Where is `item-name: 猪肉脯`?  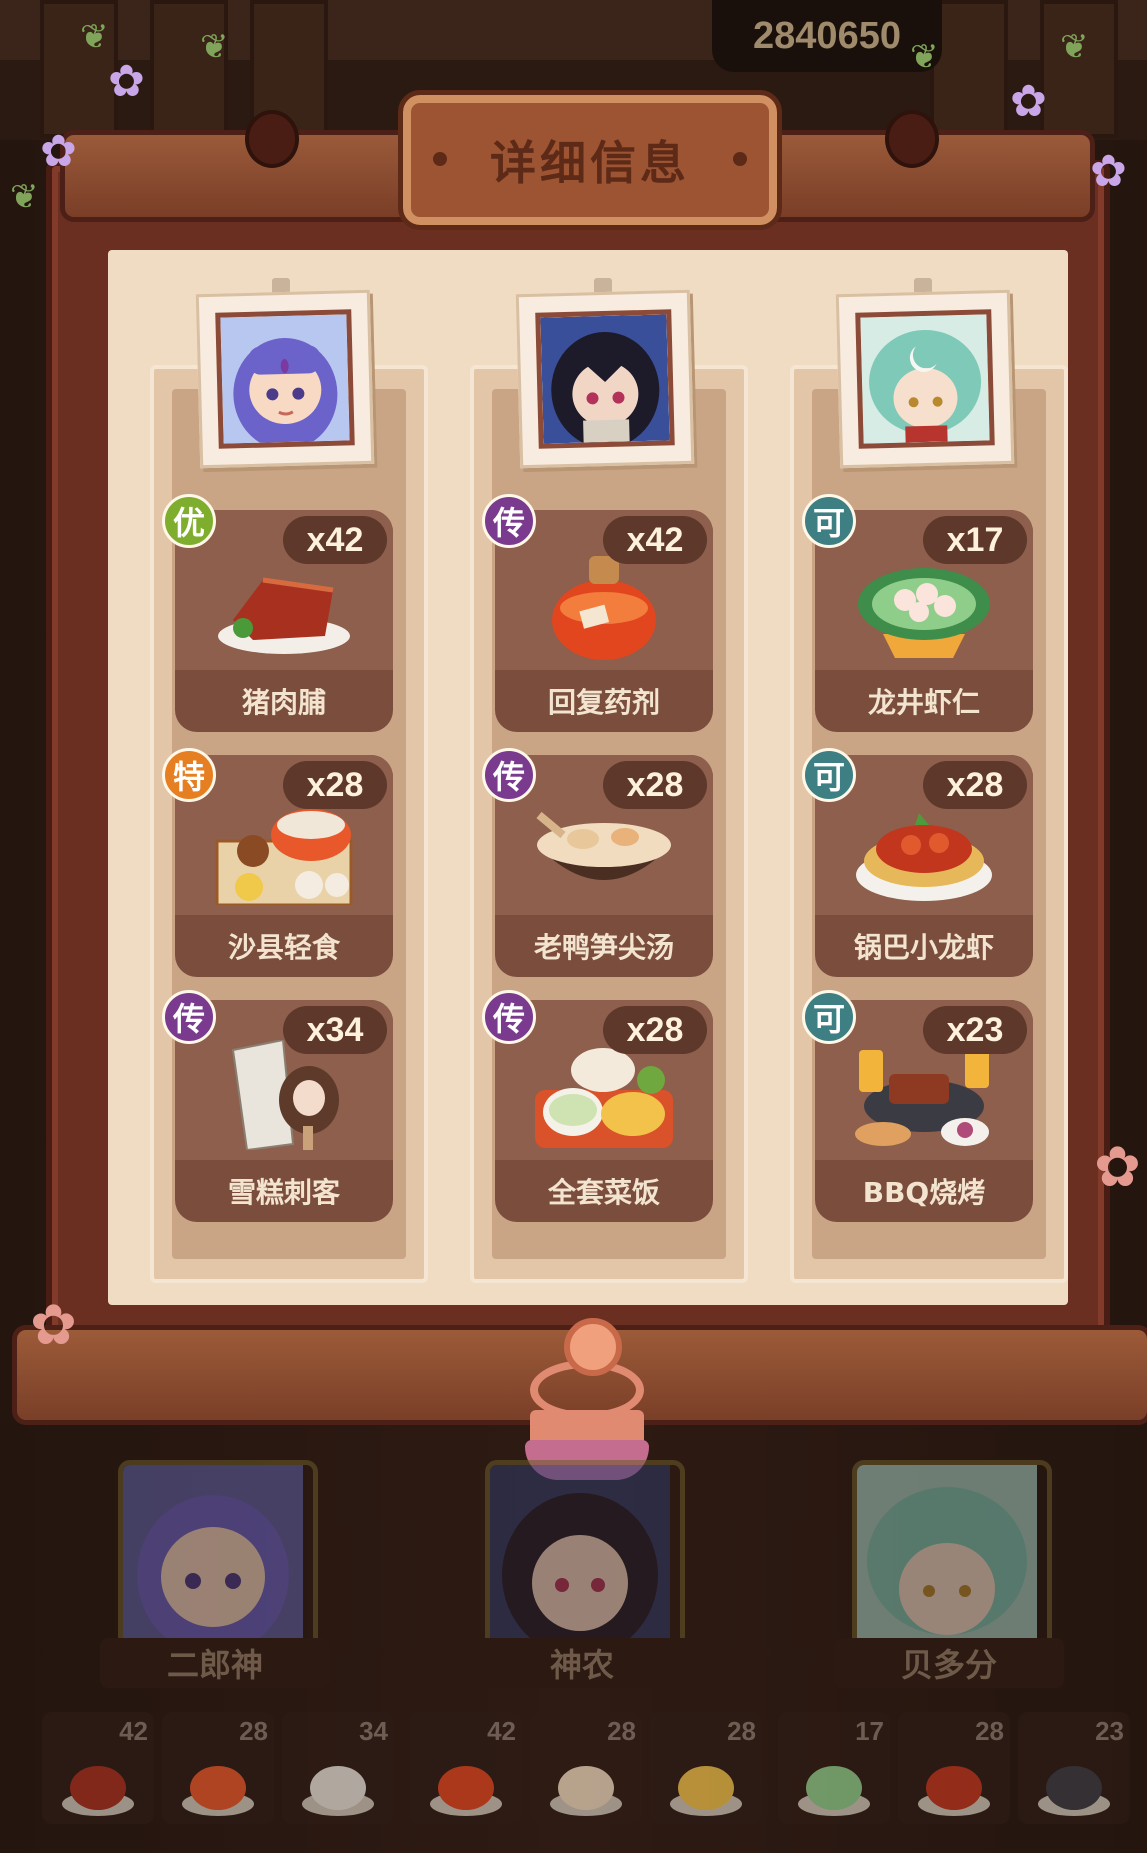
item-name: 猪肉脯 is located at coordinates (283, 702).